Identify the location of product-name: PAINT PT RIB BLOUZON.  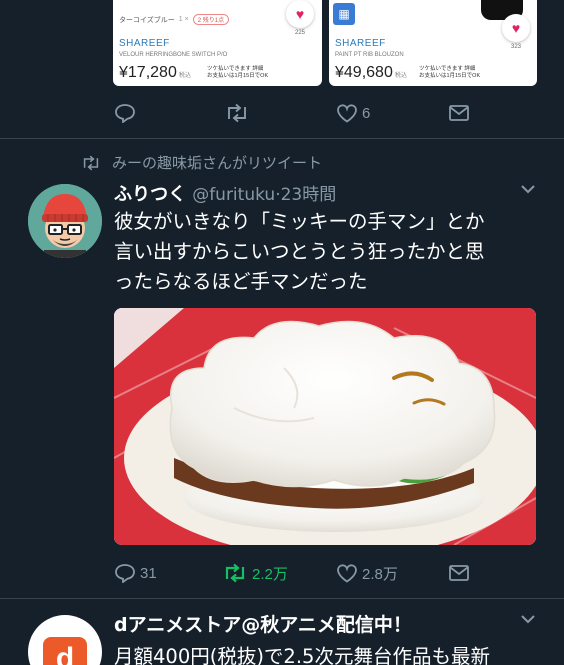
(369, 55).